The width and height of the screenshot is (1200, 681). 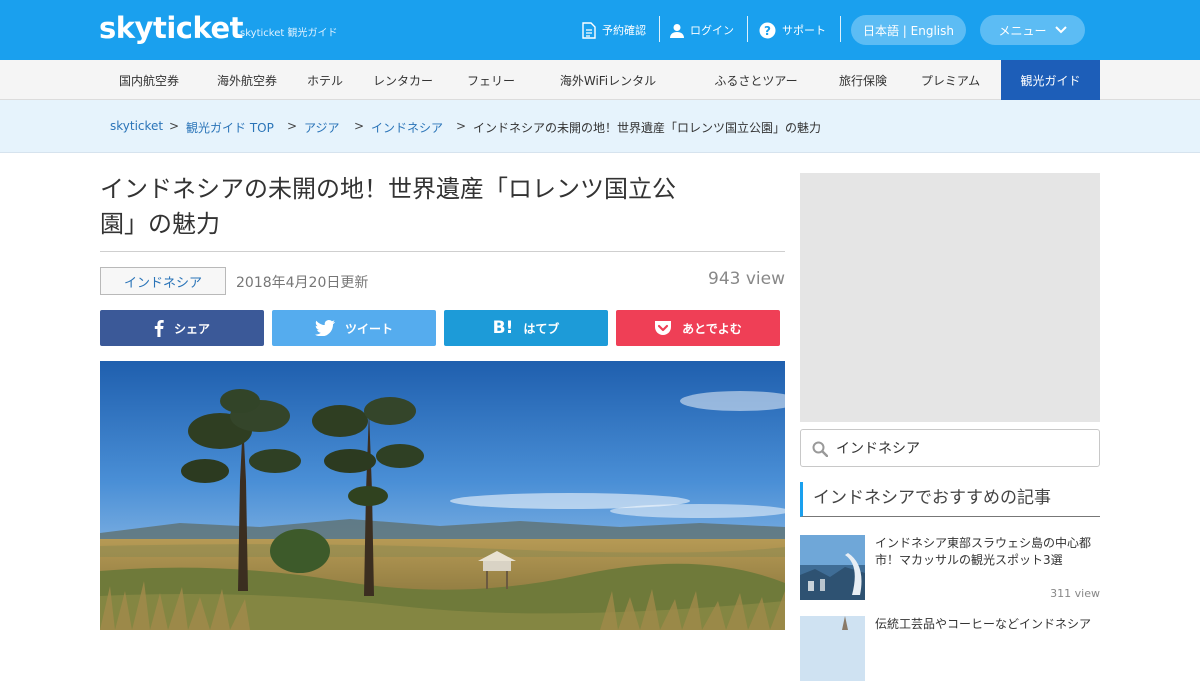 What do you see at coordinates (983, 624) in the screenshot?
I see `article-title: 伝統工芸品やコーヒーなどインドネシア` at bounding box center [983, 624].